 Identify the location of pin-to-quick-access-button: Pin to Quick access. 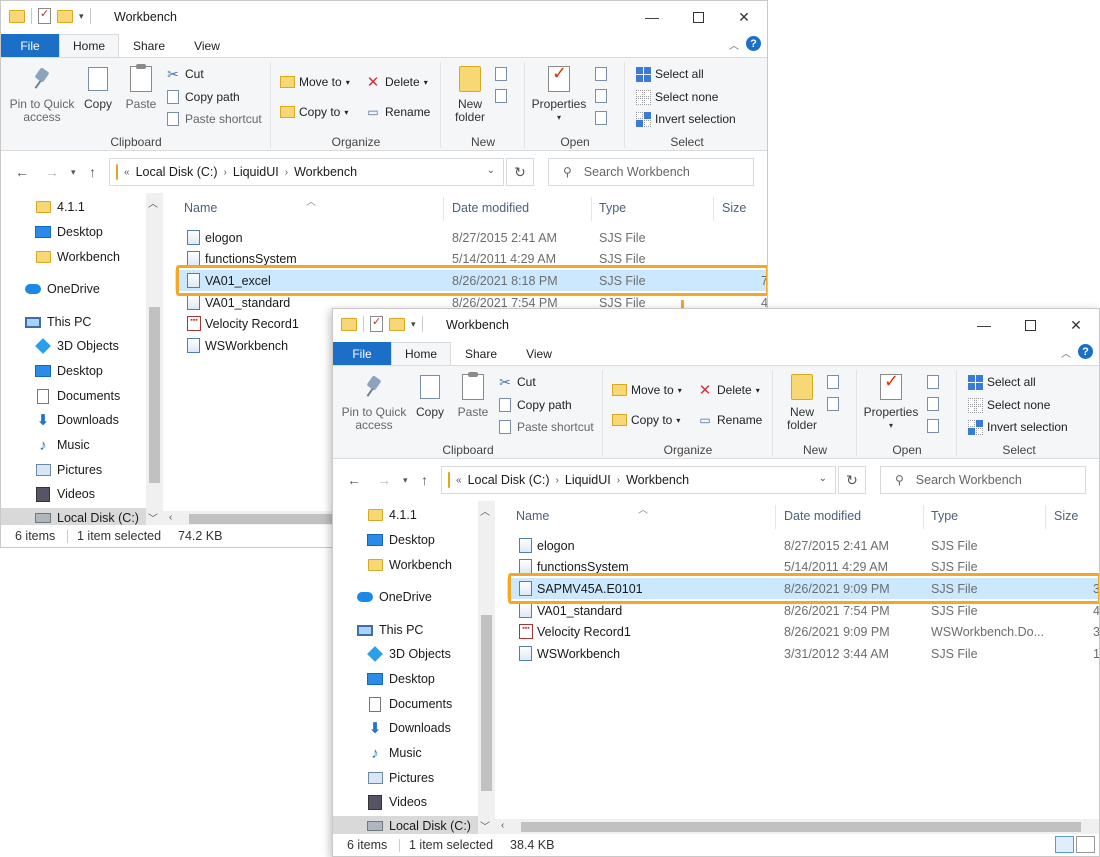
(374, 402).